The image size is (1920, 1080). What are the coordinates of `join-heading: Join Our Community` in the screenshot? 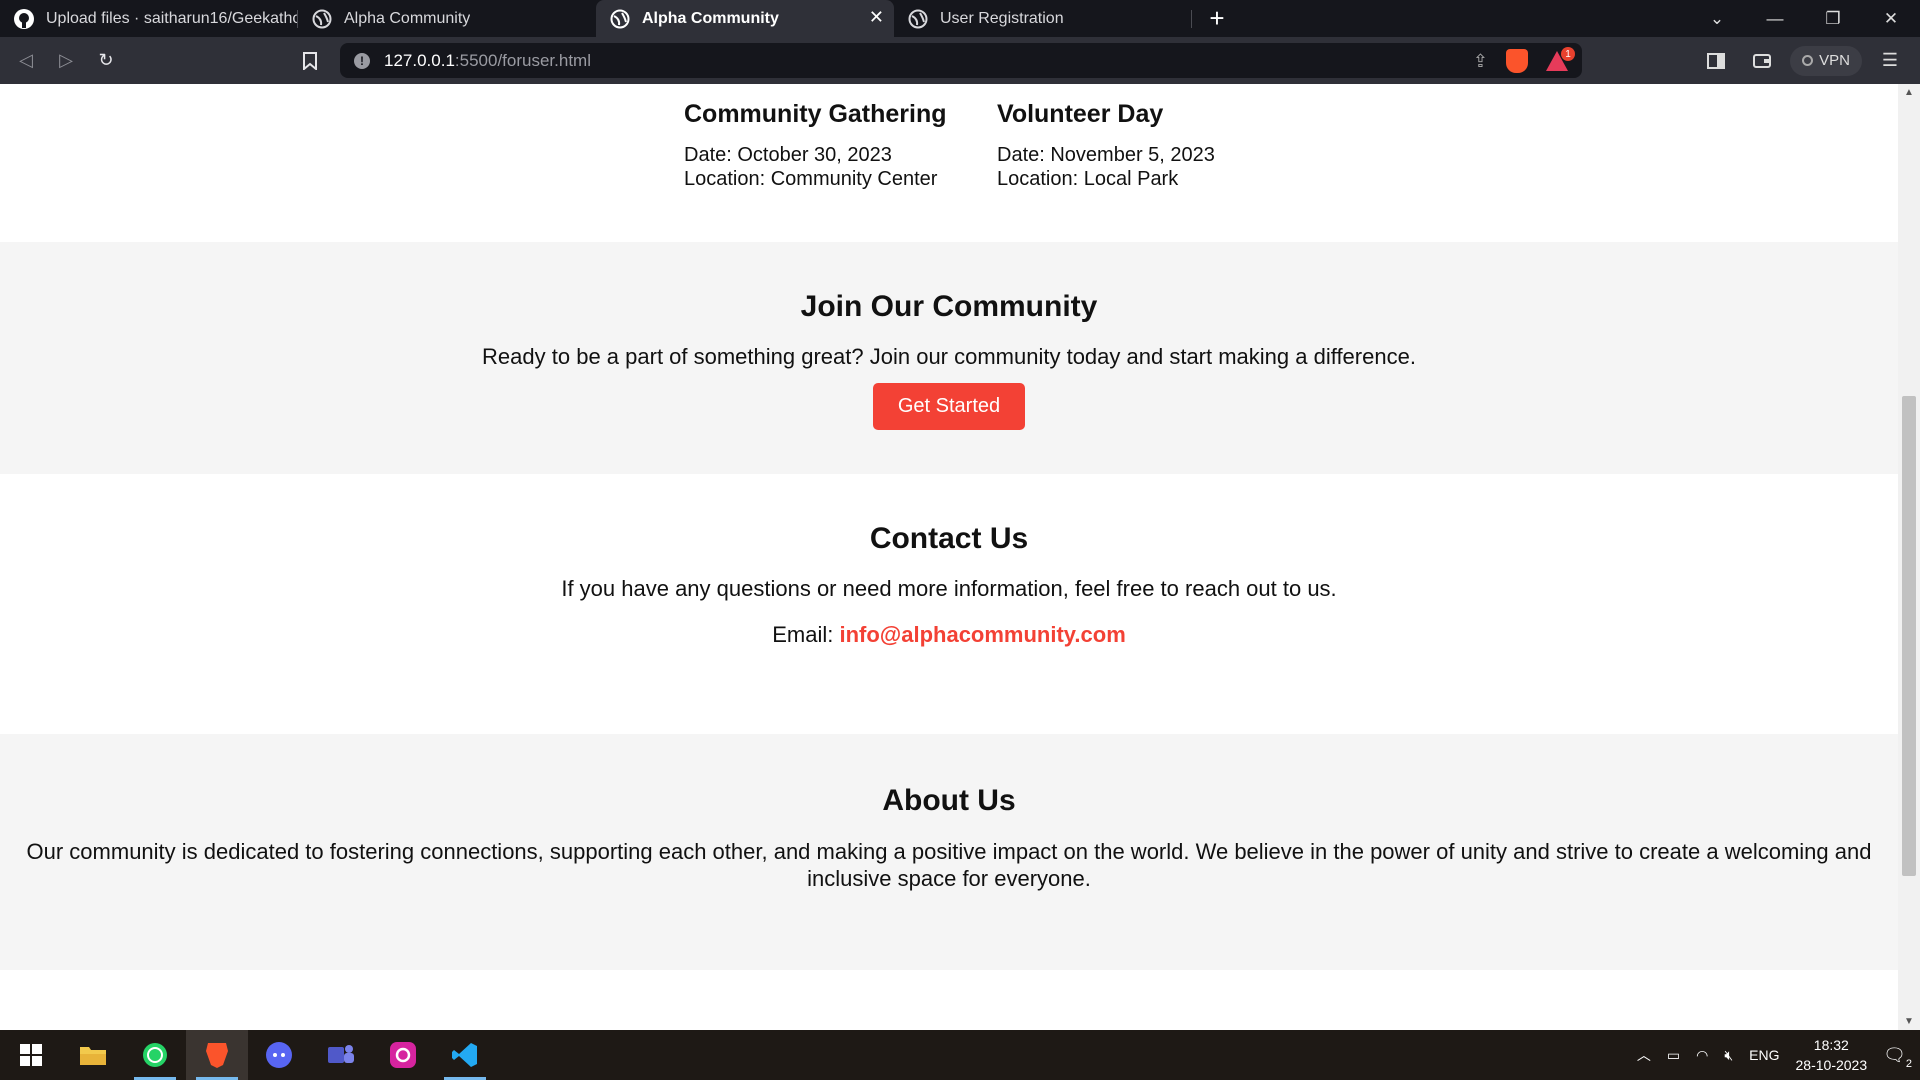 It's located at (949, 306).